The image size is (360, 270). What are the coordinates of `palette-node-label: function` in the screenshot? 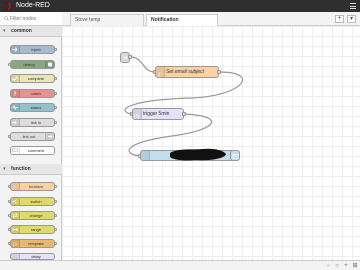 It's located at (35, 186).